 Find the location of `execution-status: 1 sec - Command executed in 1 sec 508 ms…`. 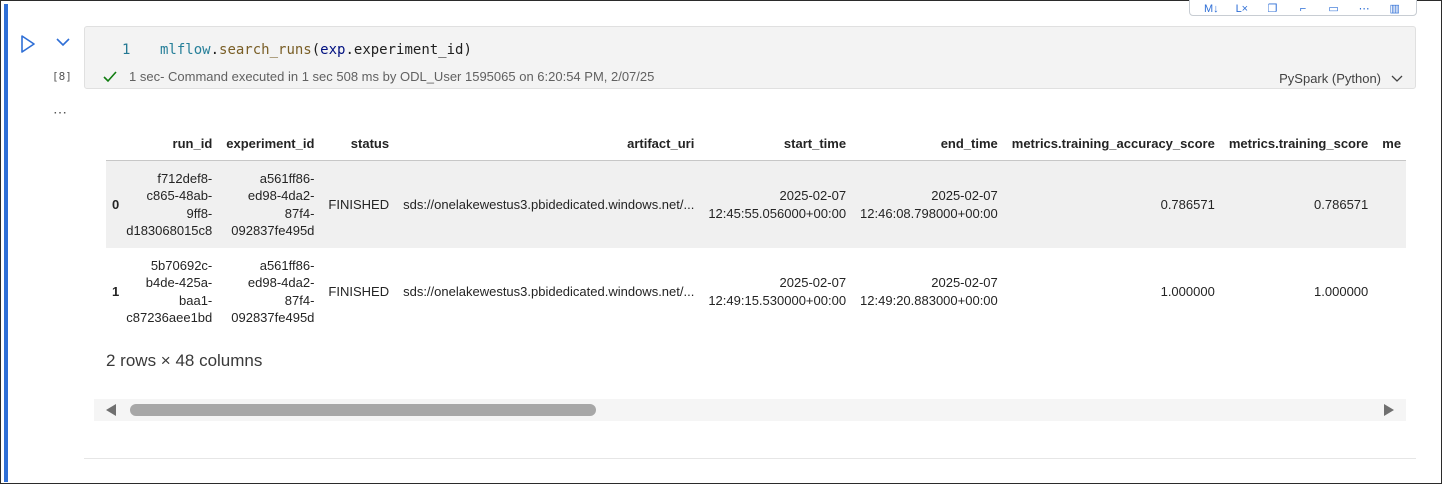

execution-status: 1 sec - Command executed in 1 sec 508 ms… is located at coordinates (378, 76).